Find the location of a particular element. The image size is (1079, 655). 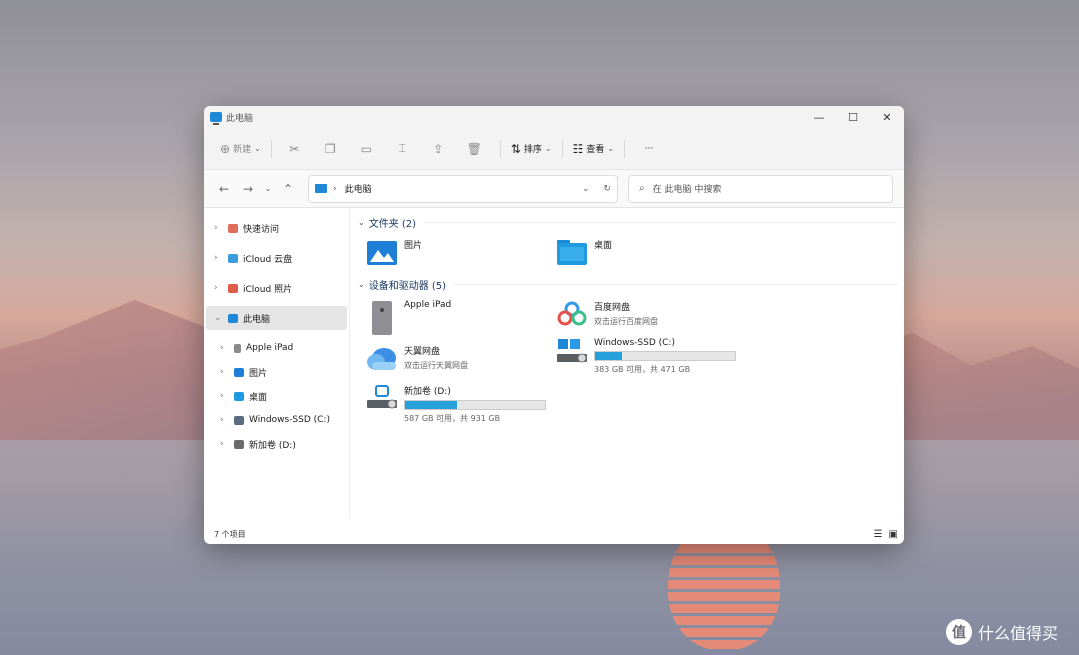

view-button: ☷ 查看 ⌄ is located at coordinates (593, 149).